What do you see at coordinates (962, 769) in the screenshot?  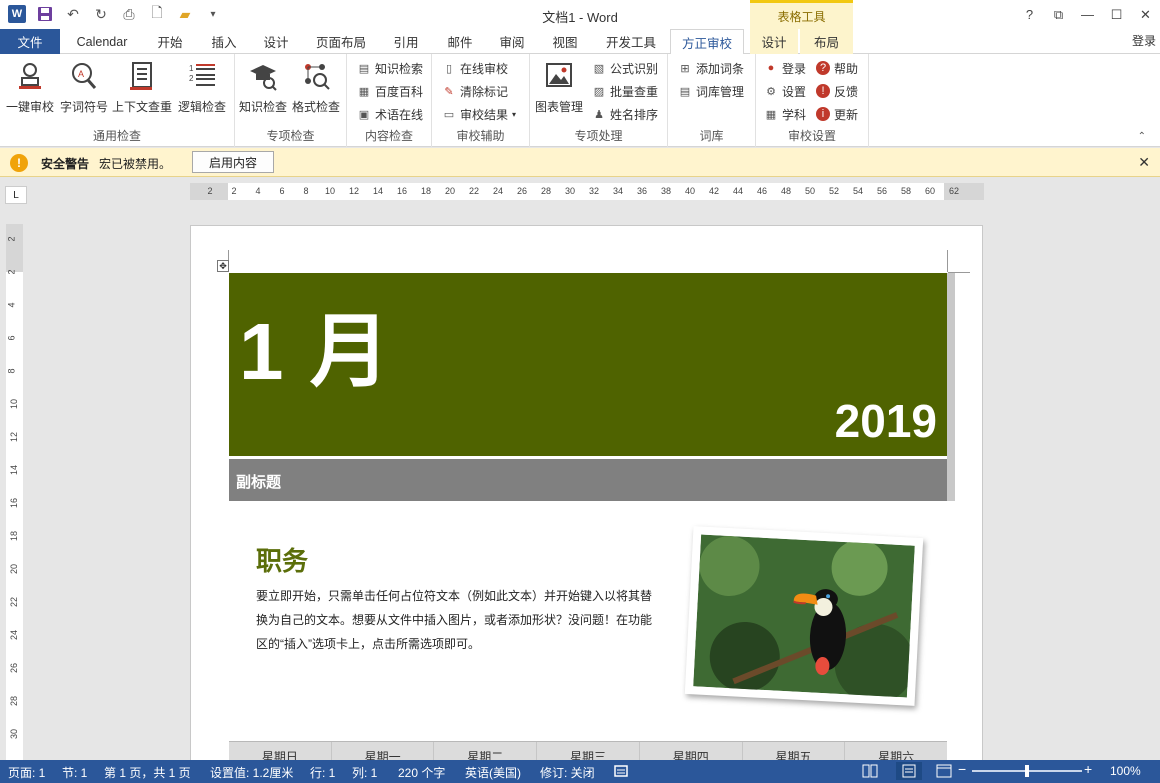 I see `zoom-out-icon: −` at bounding box center [962, 769].